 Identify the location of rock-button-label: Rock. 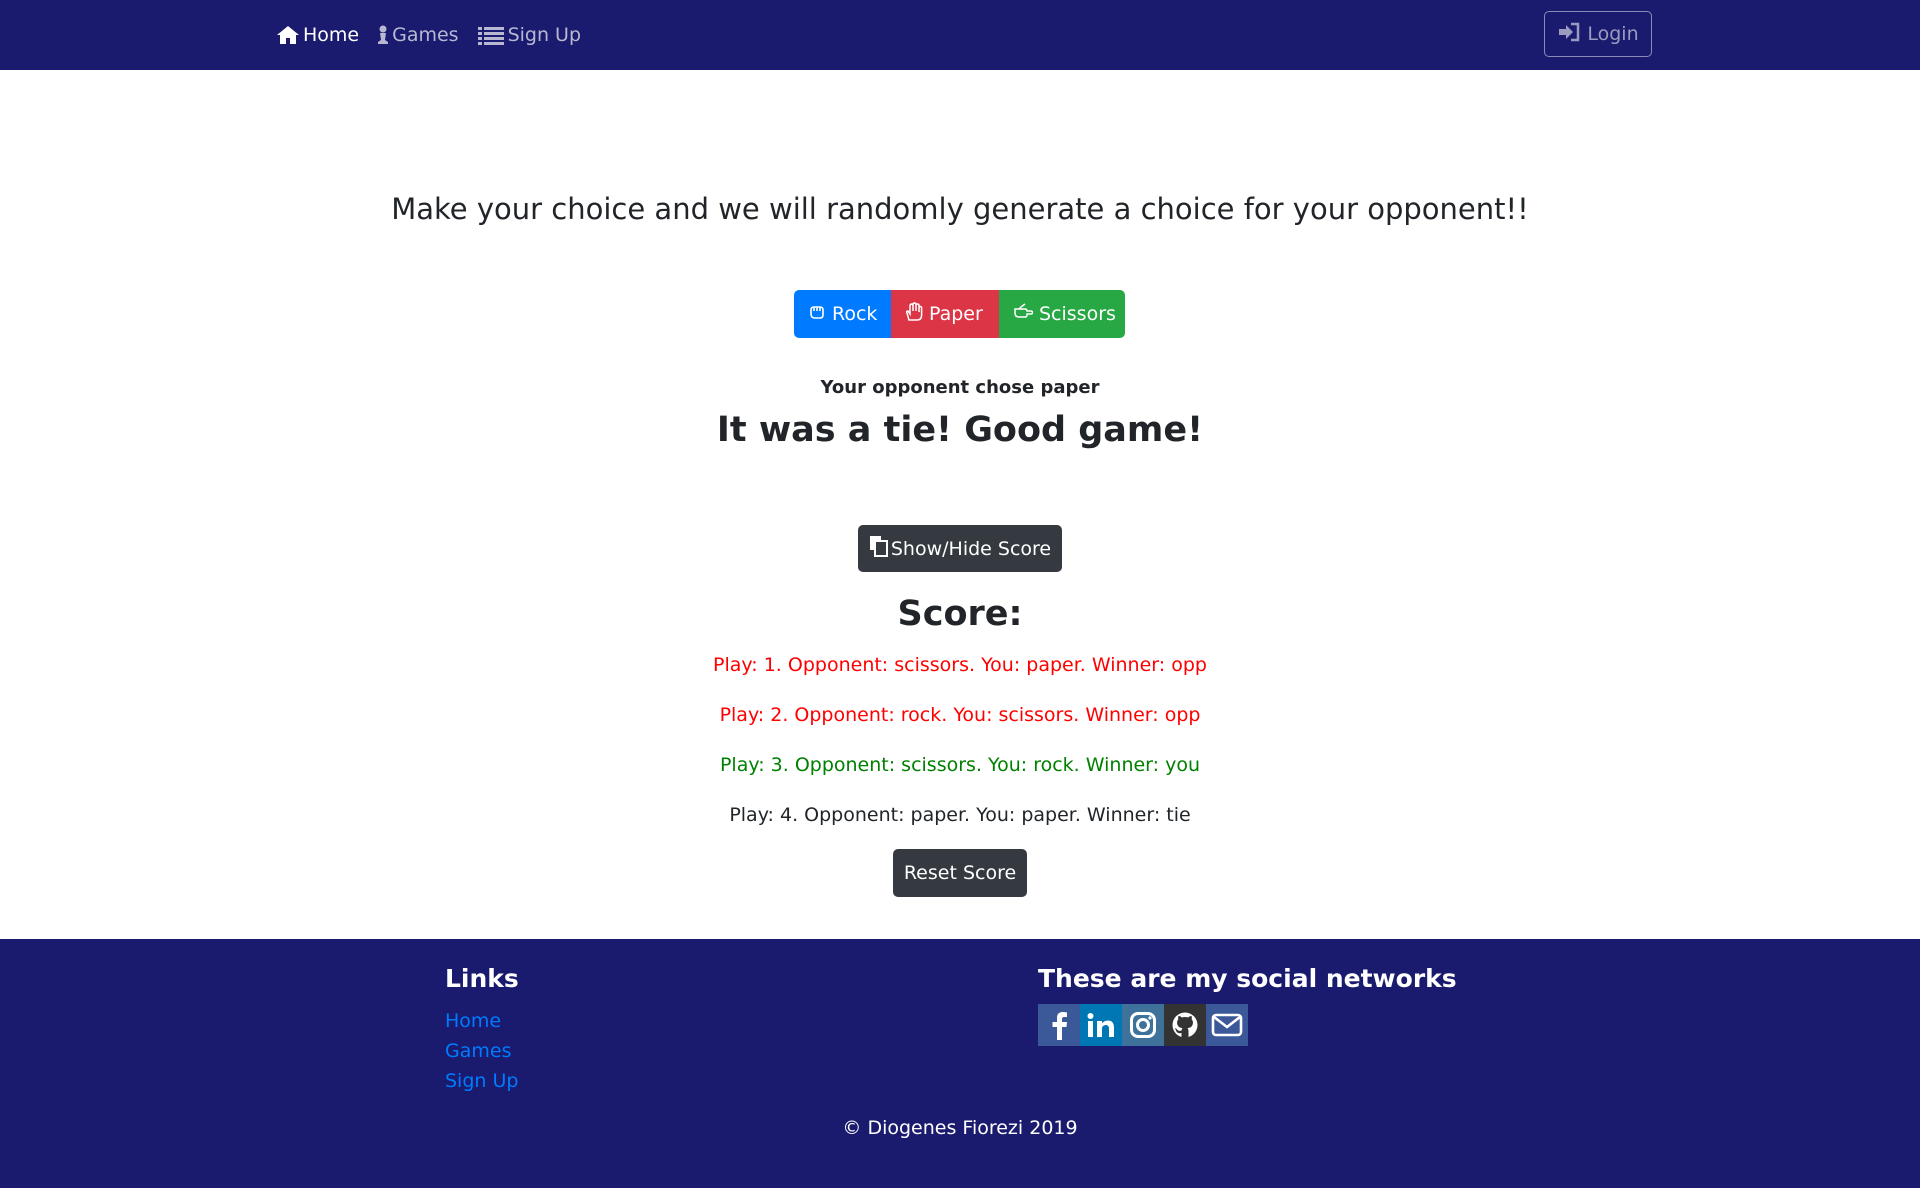
(855, 314).